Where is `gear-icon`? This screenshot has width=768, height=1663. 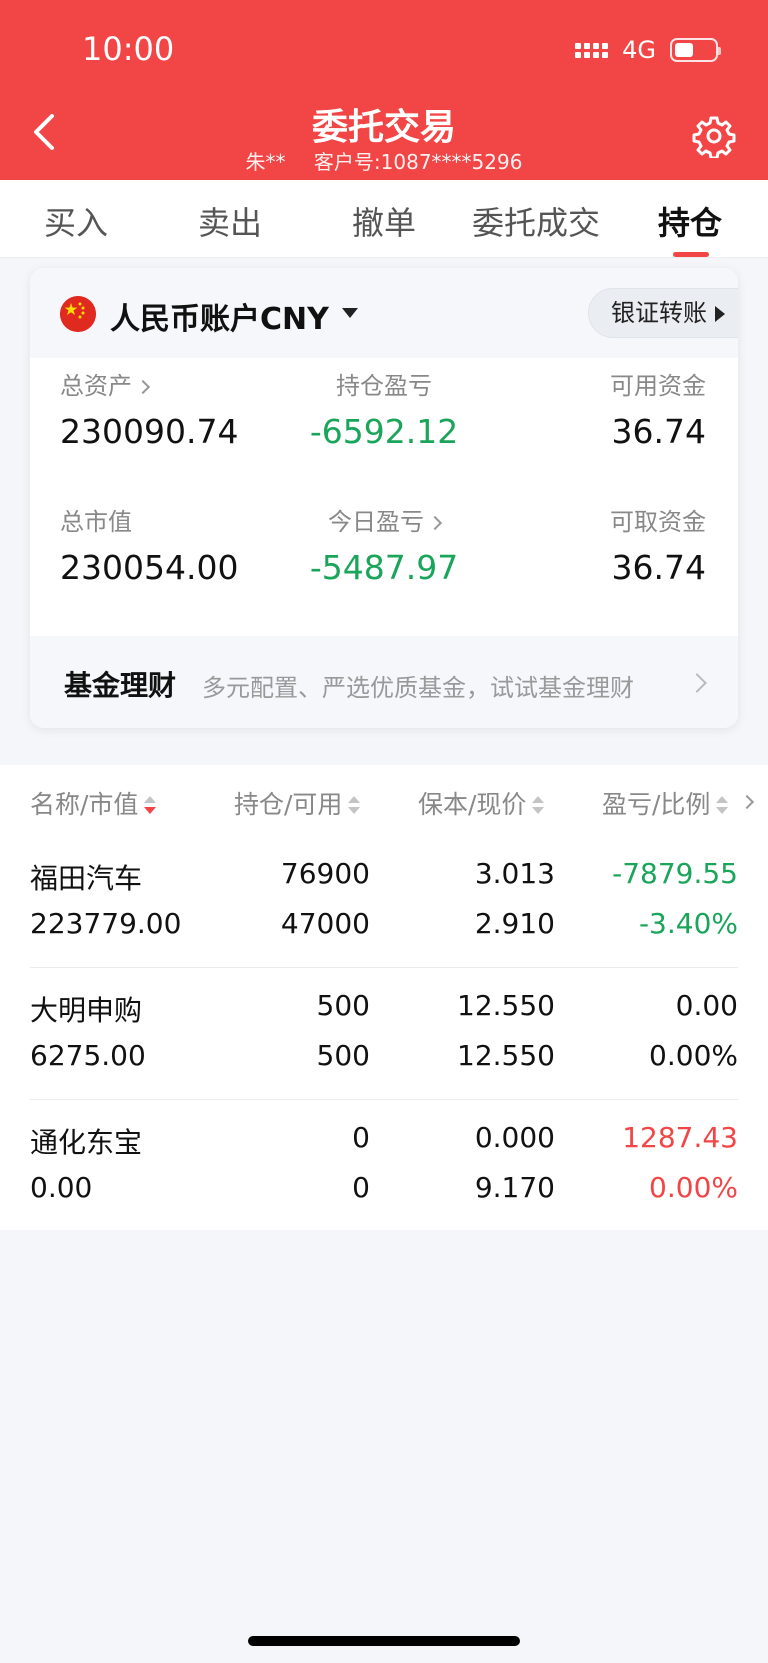 gear-icon is located at coordinates (714, 136).